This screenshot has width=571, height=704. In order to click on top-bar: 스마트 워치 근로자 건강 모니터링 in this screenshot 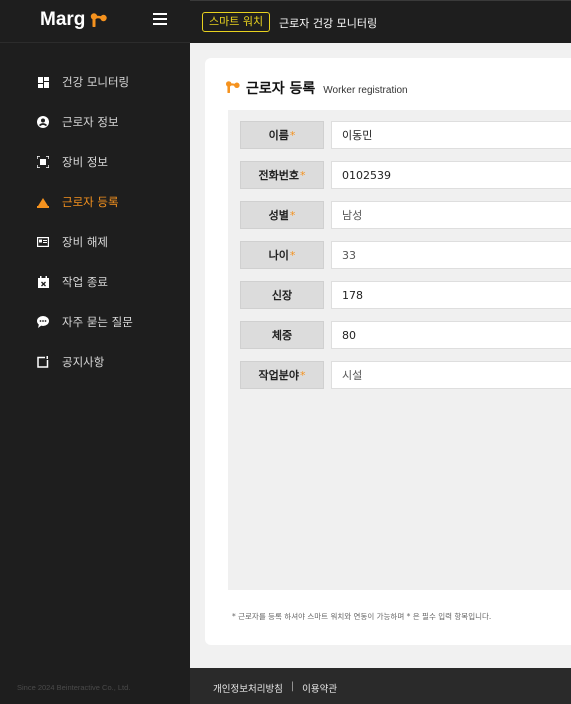, I will do `click(380, 21)`.